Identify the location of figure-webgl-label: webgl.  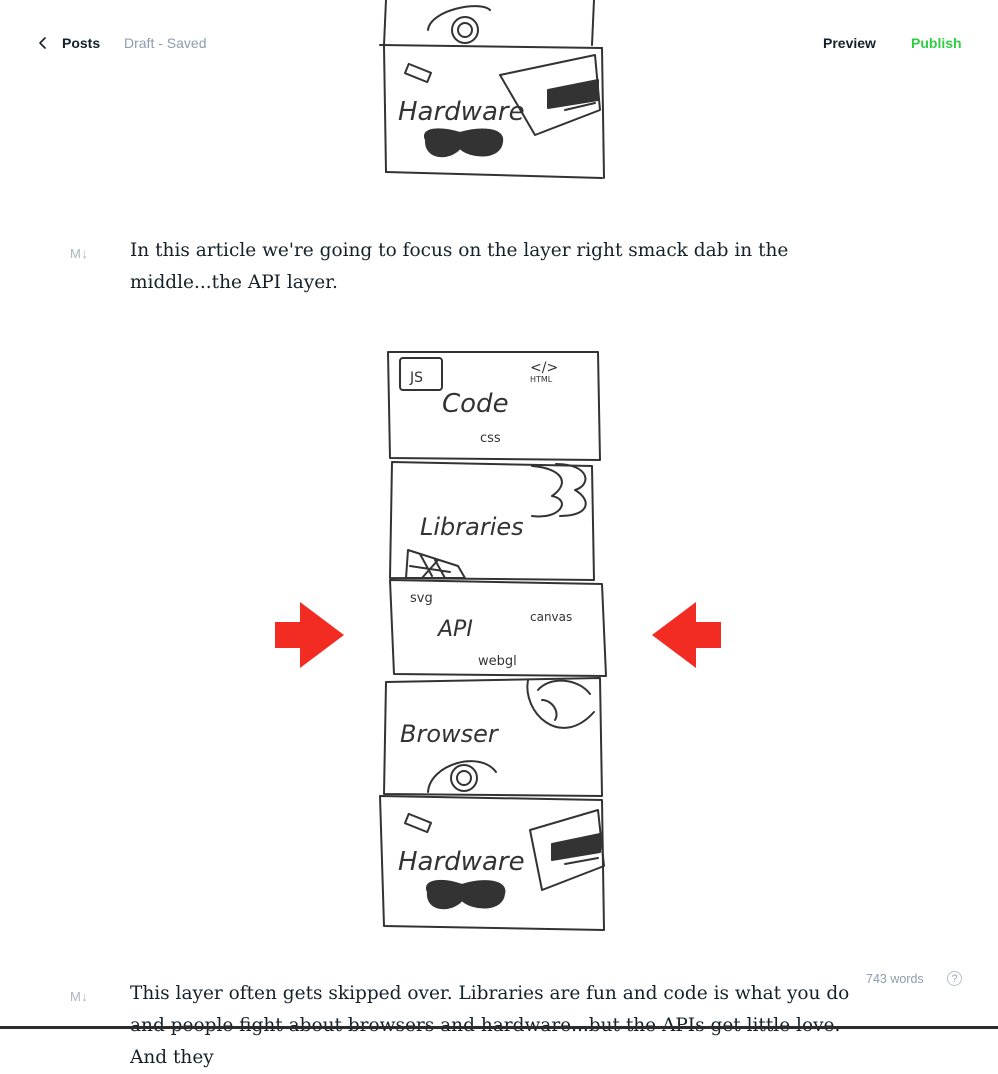
(497, 661).